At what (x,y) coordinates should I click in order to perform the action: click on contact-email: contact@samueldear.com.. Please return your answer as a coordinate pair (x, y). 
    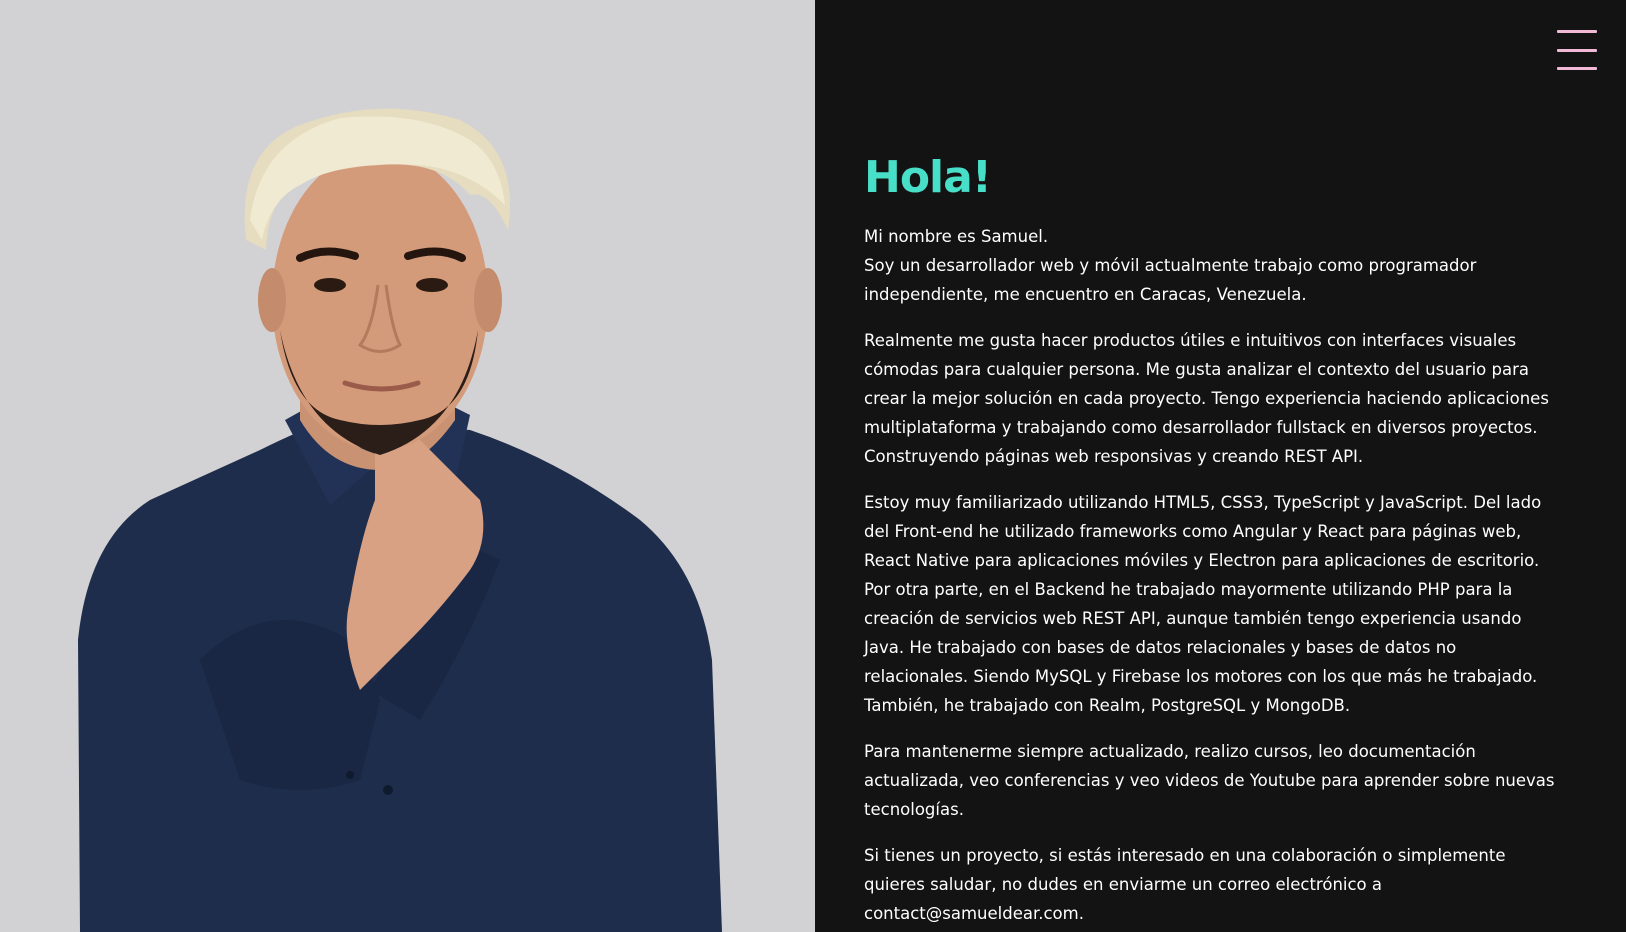
    Looking at the image, I should click on (1214, 913).